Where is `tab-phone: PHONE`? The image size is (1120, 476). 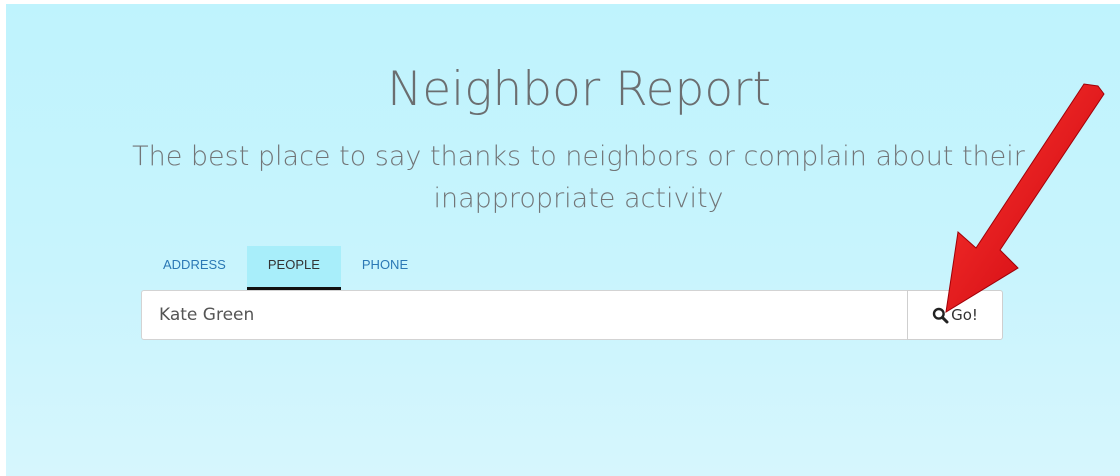
tab-phone: PHONE is located at coordinates (385, 267).